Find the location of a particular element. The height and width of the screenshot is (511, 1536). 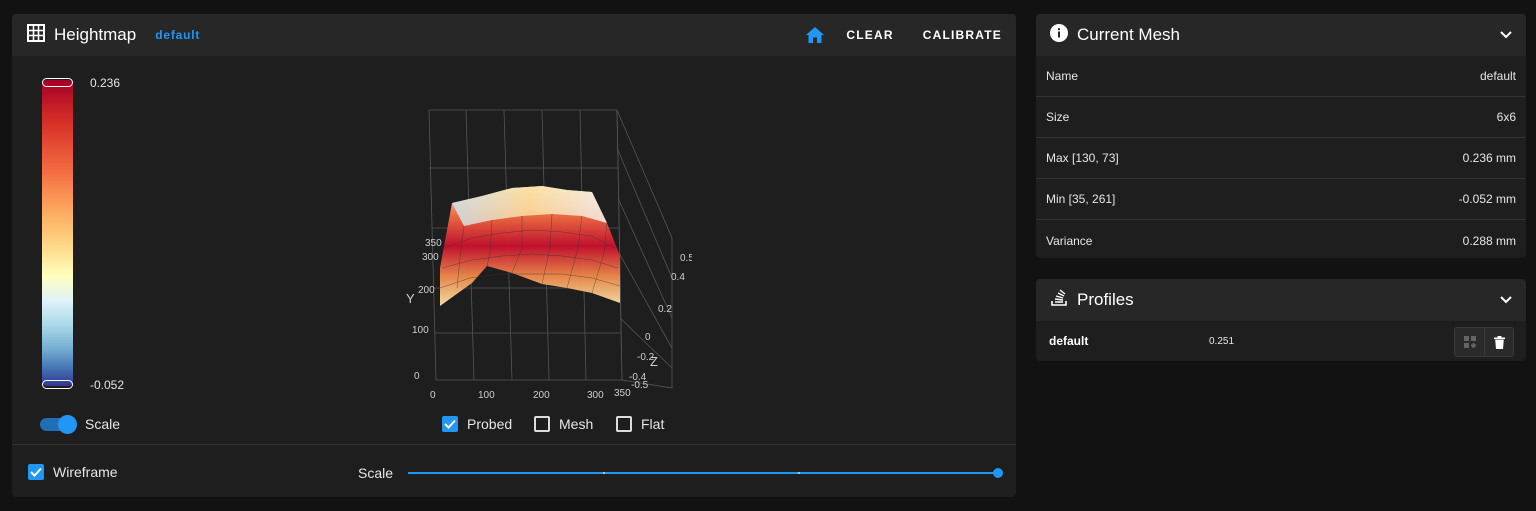

grid-add-icon is located at coordinates (1469, 342).